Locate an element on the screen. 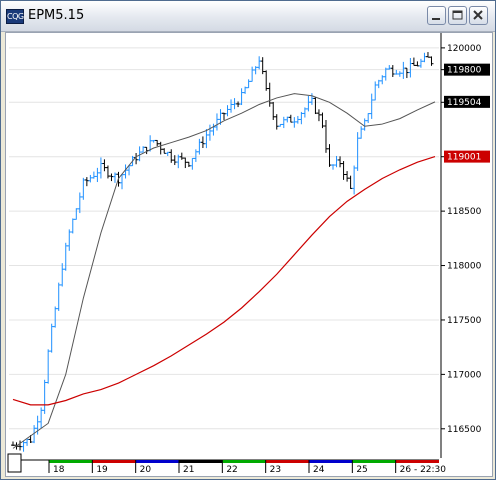 The width and height of the screenshot is (496, 481). tag-label: 119800 is located at coordinates (464, 71).